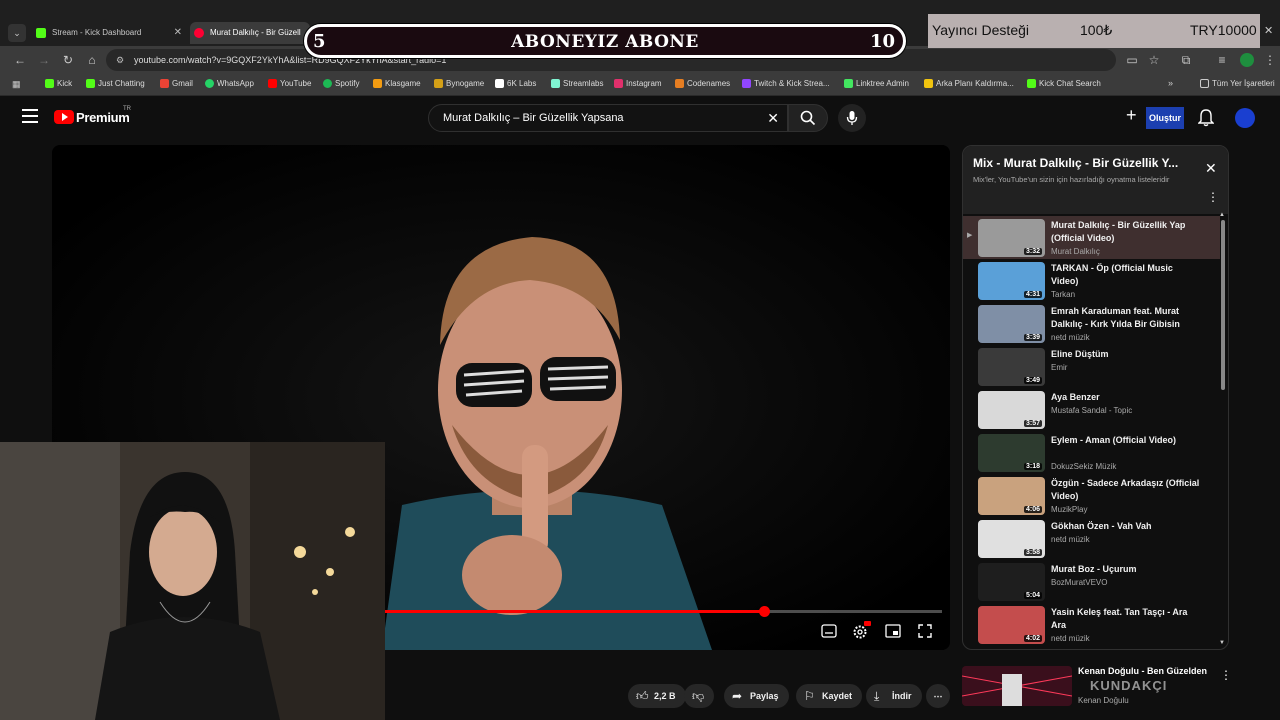 Image resolution: width=1280 pixels, height=720 pixels. Describe the element at coordinates (1243, 83) in the screenshot. I see `bookmark-label: Tüm Yer İşaretleri` at that location.